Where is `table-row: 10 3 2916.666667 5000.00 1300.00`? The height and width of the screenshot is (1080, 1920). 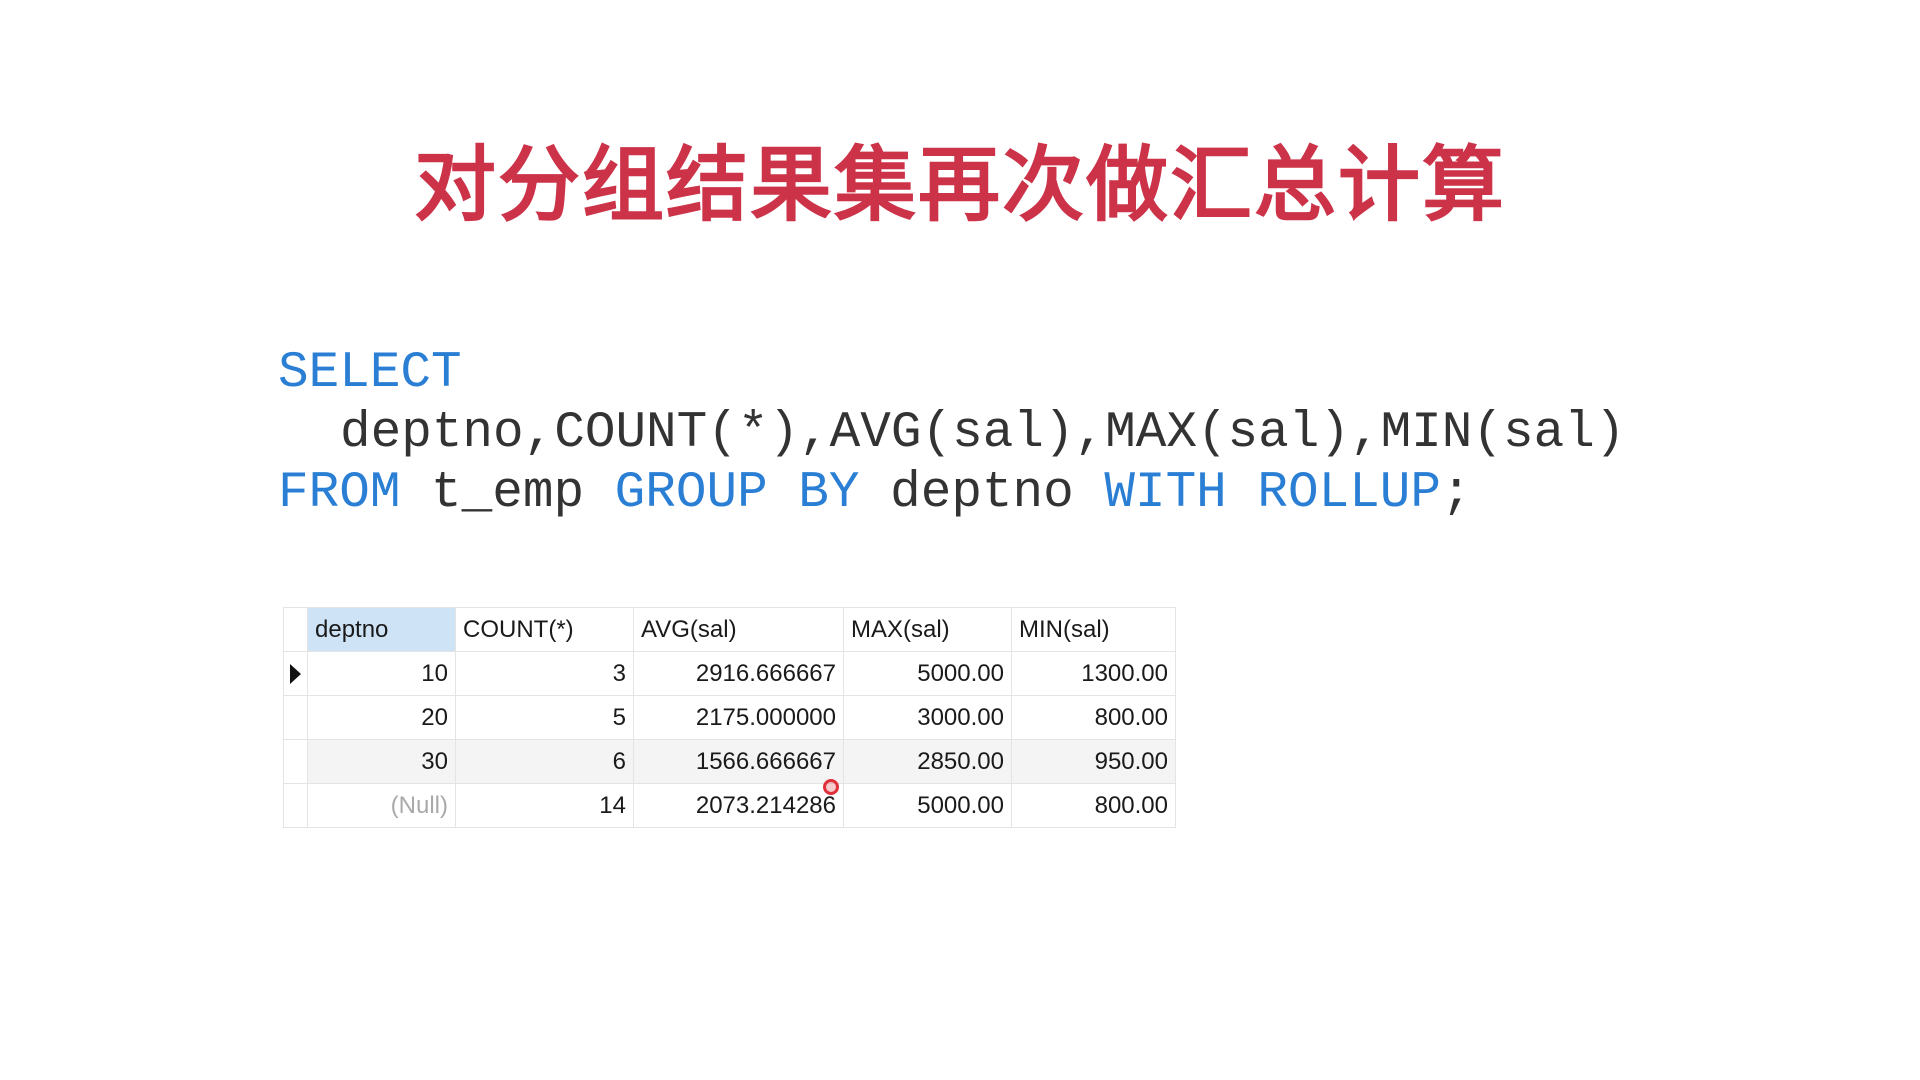 table-row: 10 3 2916.666667 5000.00 1300.00 is located at coordinates (729, 673).